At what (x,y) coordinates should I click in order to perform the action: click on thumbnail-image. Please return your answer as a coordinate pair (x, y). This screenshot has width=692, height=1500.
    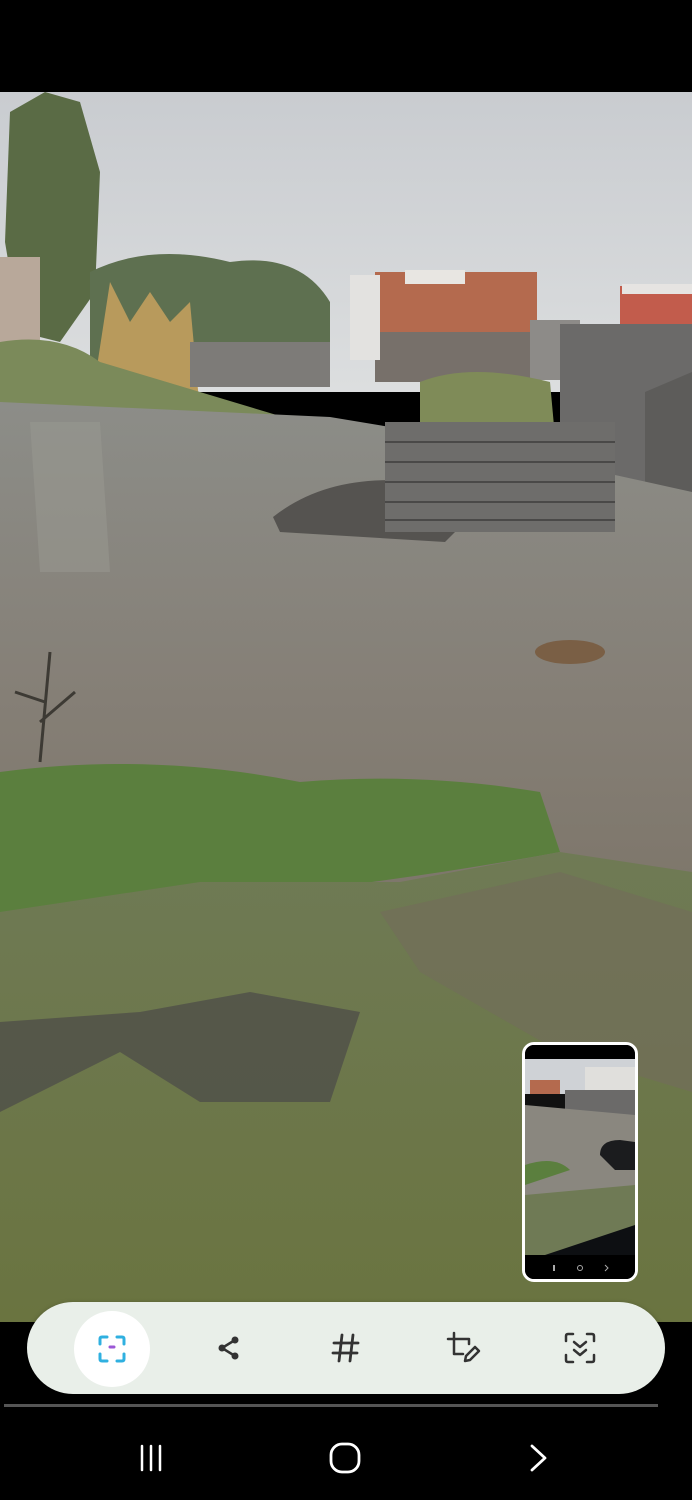
    Looking at the image, I should click on (580, 1162).